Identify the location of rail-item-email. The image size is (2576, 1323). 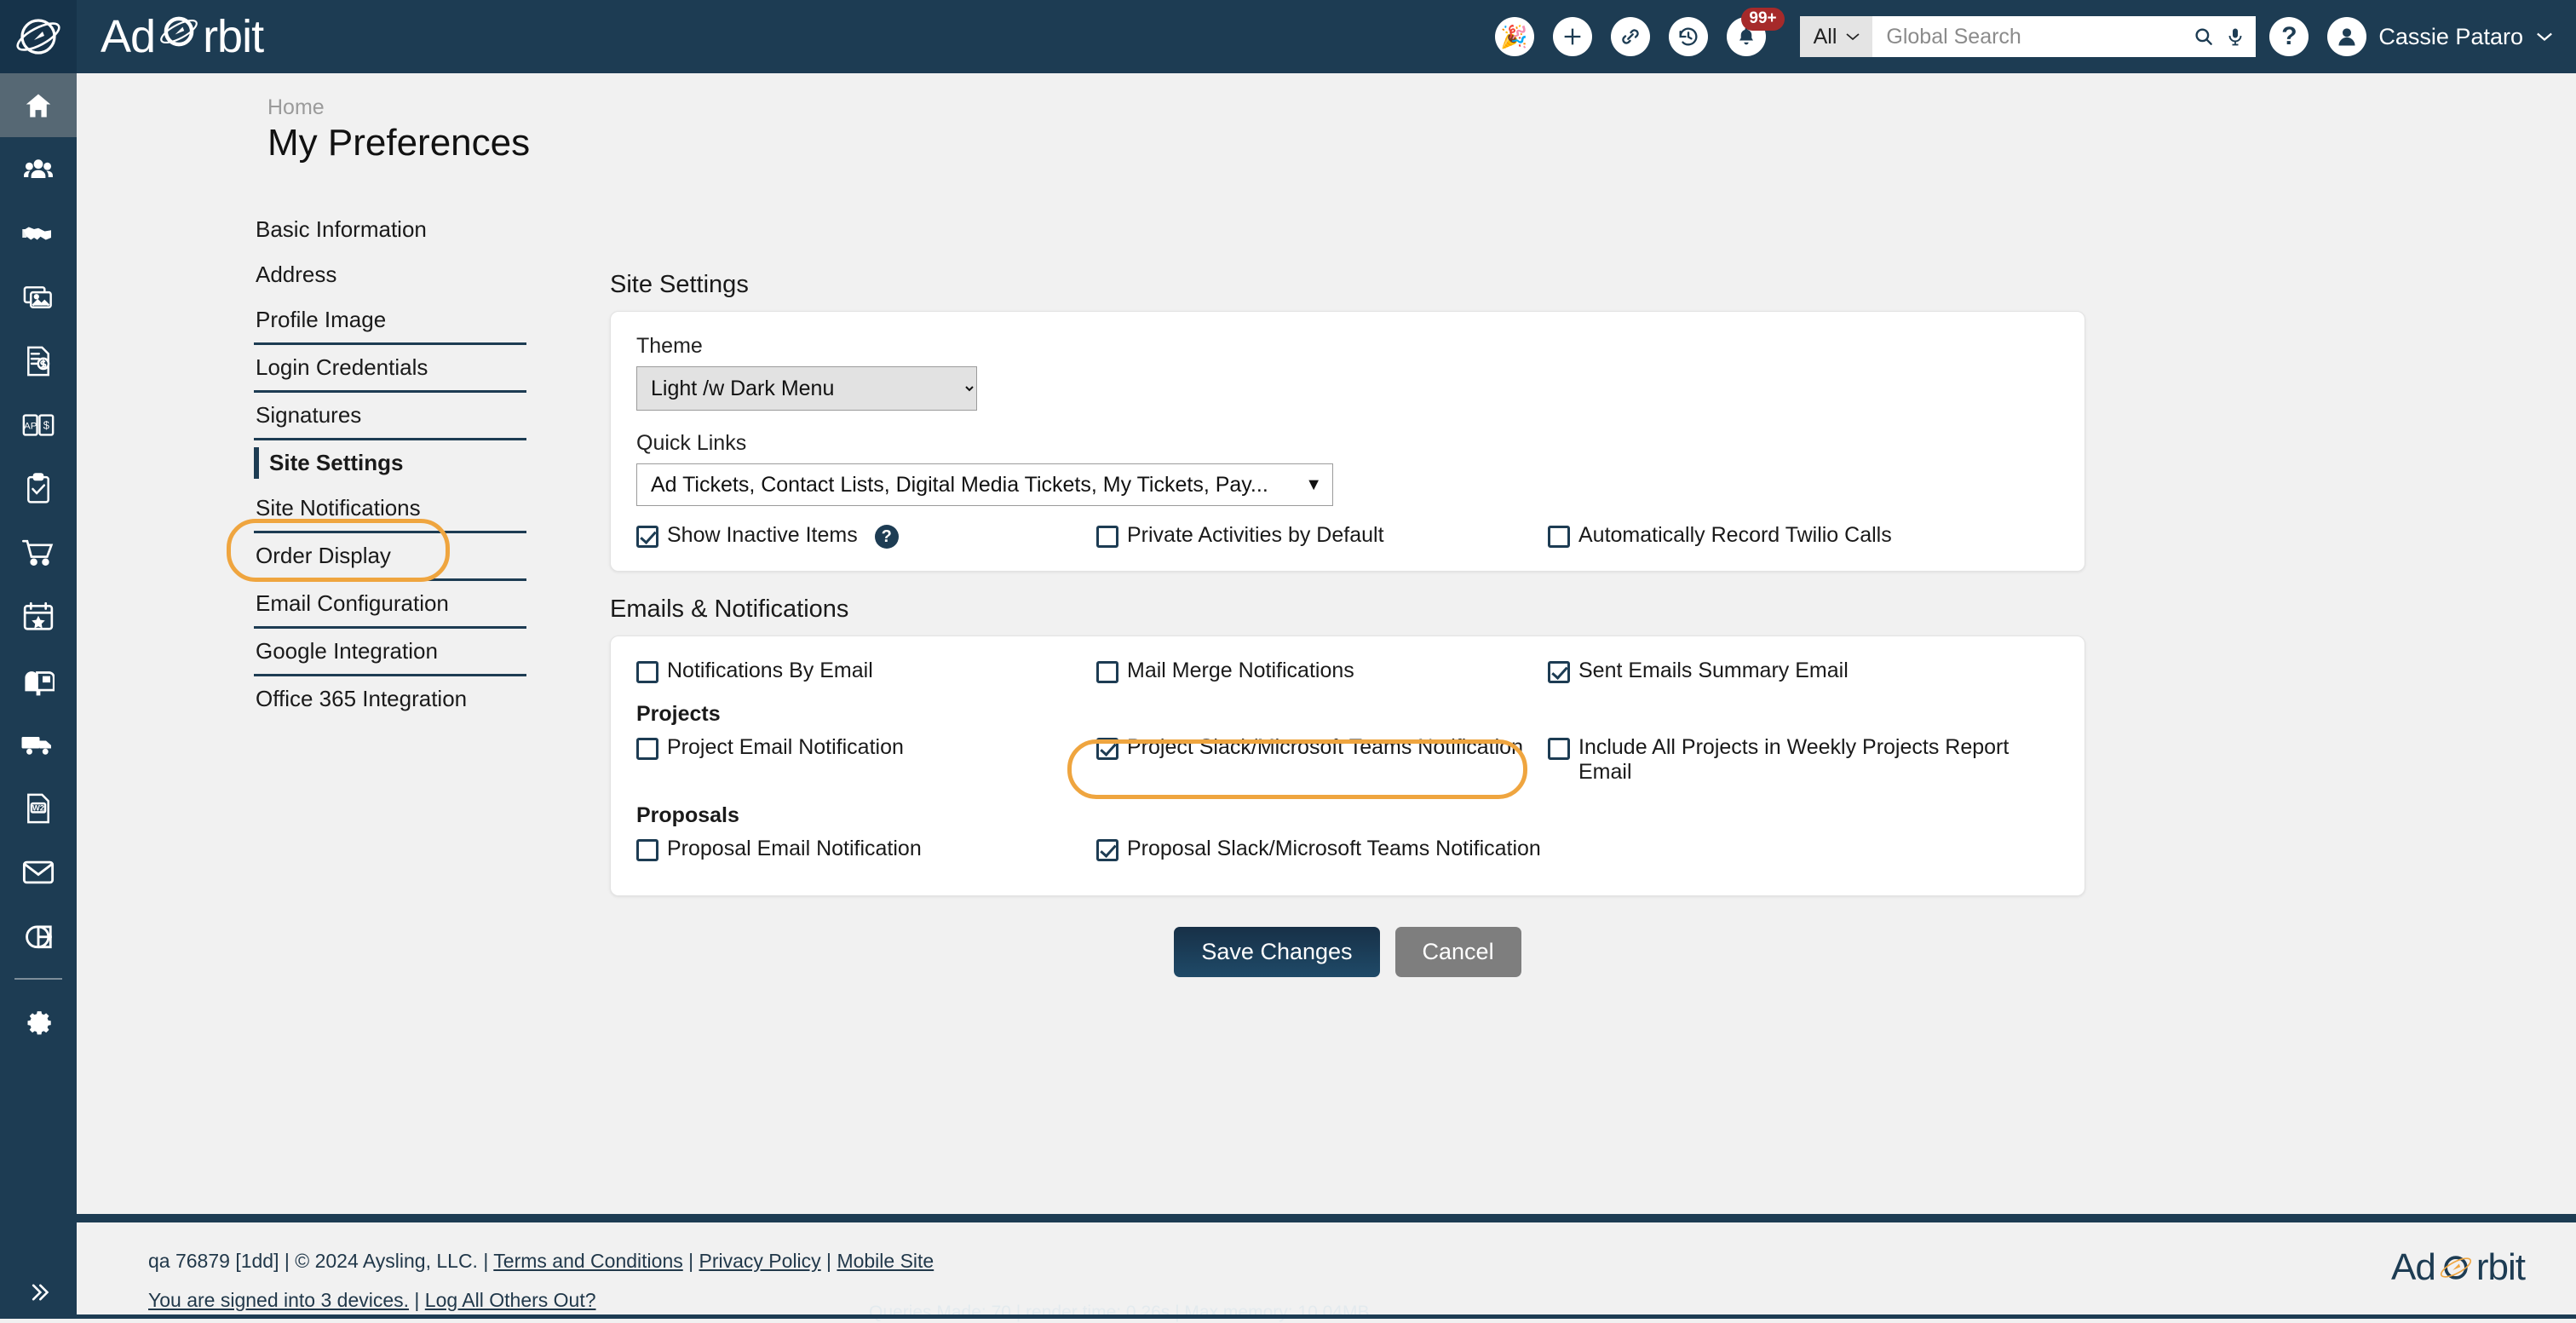
(38, 872).